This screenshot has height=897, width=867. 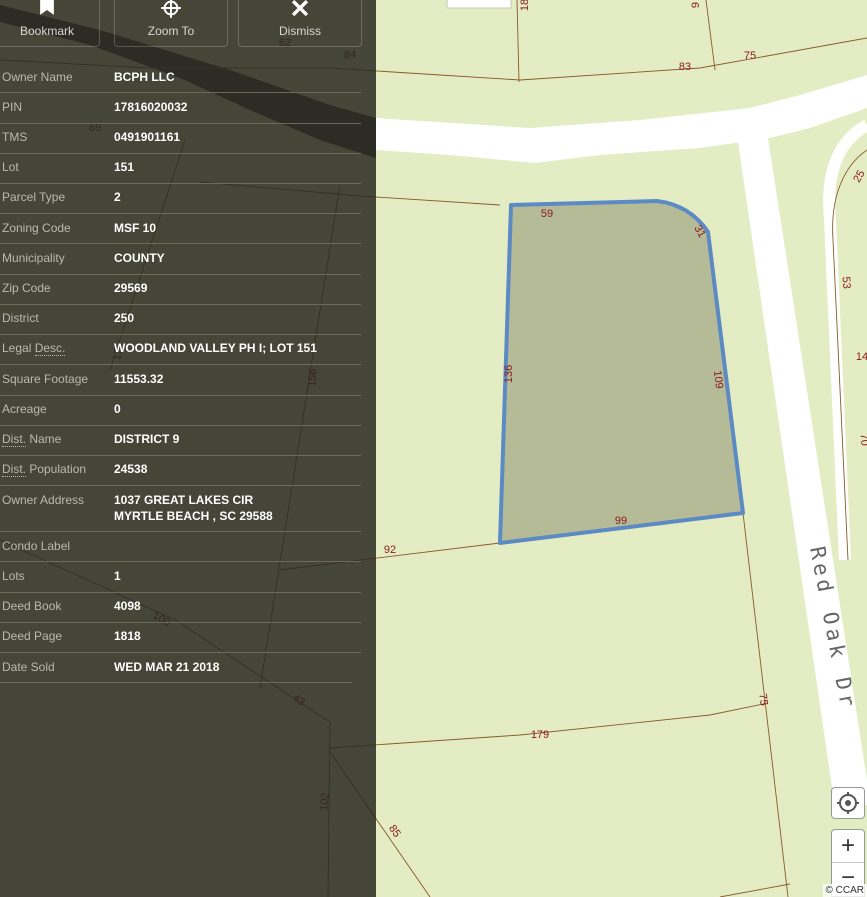 What do you see at coordinates (180, 228) in the screenshot?
I see `row-zoning-code: Zoning Code MSF 10` at bounding box center [180, 228].